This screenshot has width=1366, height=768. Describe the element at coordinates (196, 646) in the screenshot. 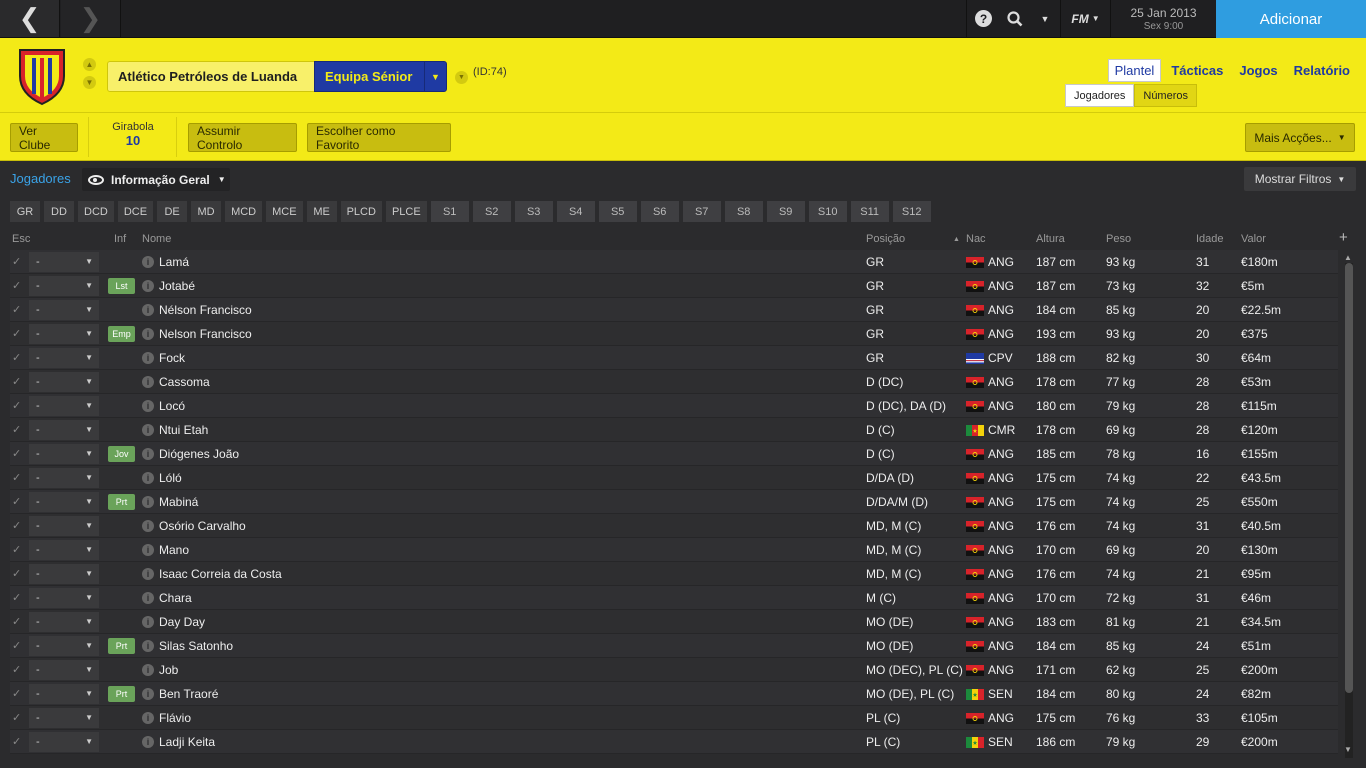

I see `player-name: Silas Satonho` at that location.